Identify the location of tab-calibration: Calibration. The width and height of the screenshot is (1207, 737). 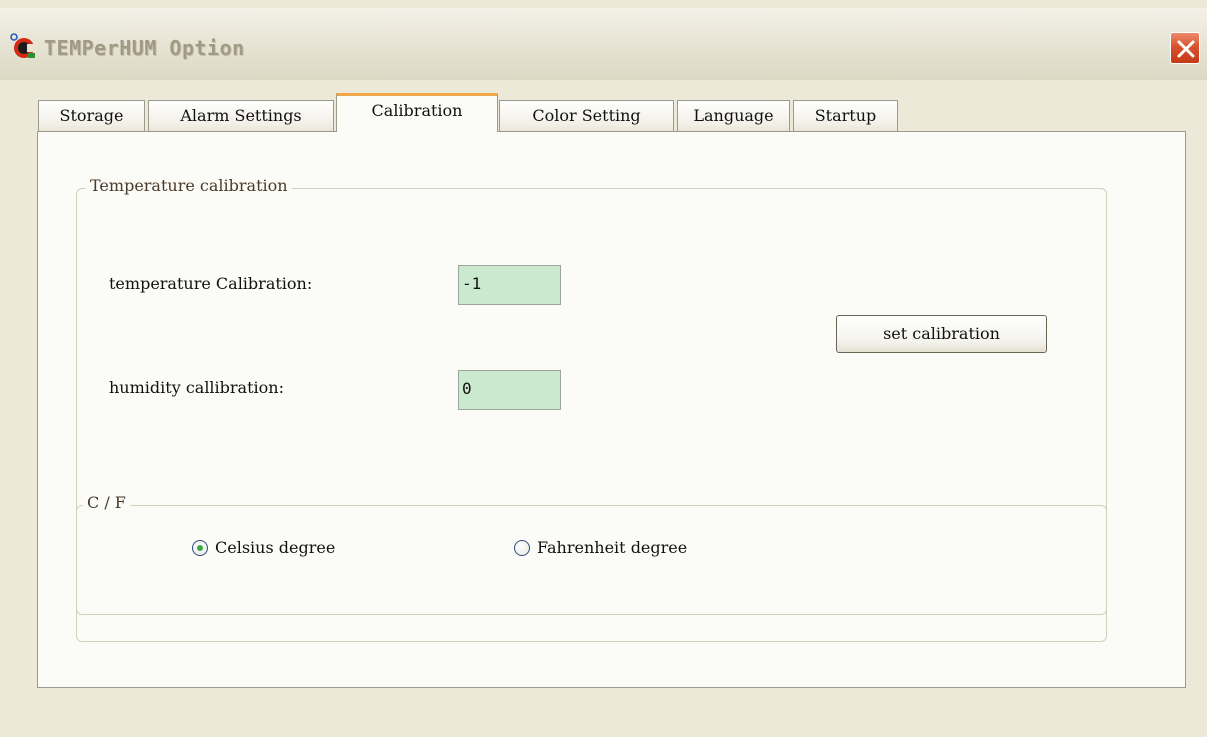
(417, 112).